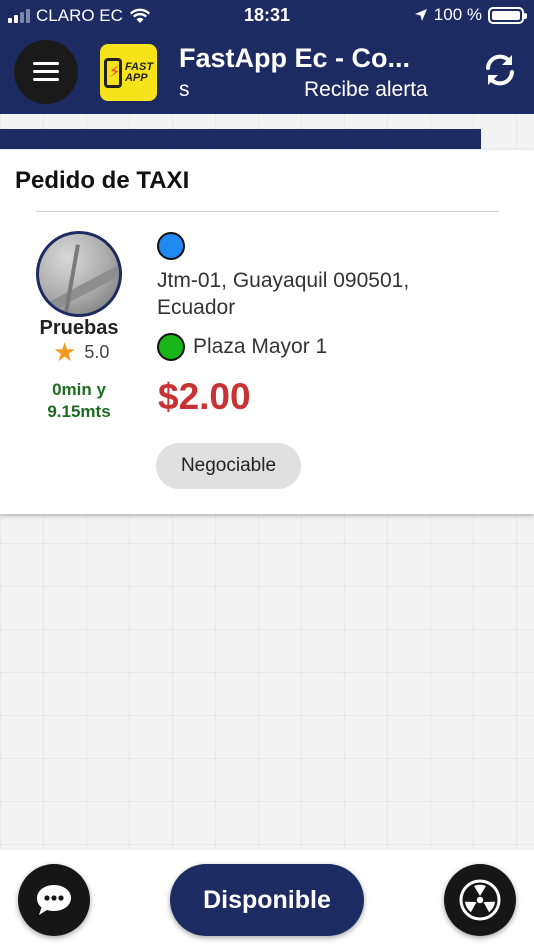 This screenshot has width=534, height=950. I want to click on rating-value: 5.0, so click(97, 351).